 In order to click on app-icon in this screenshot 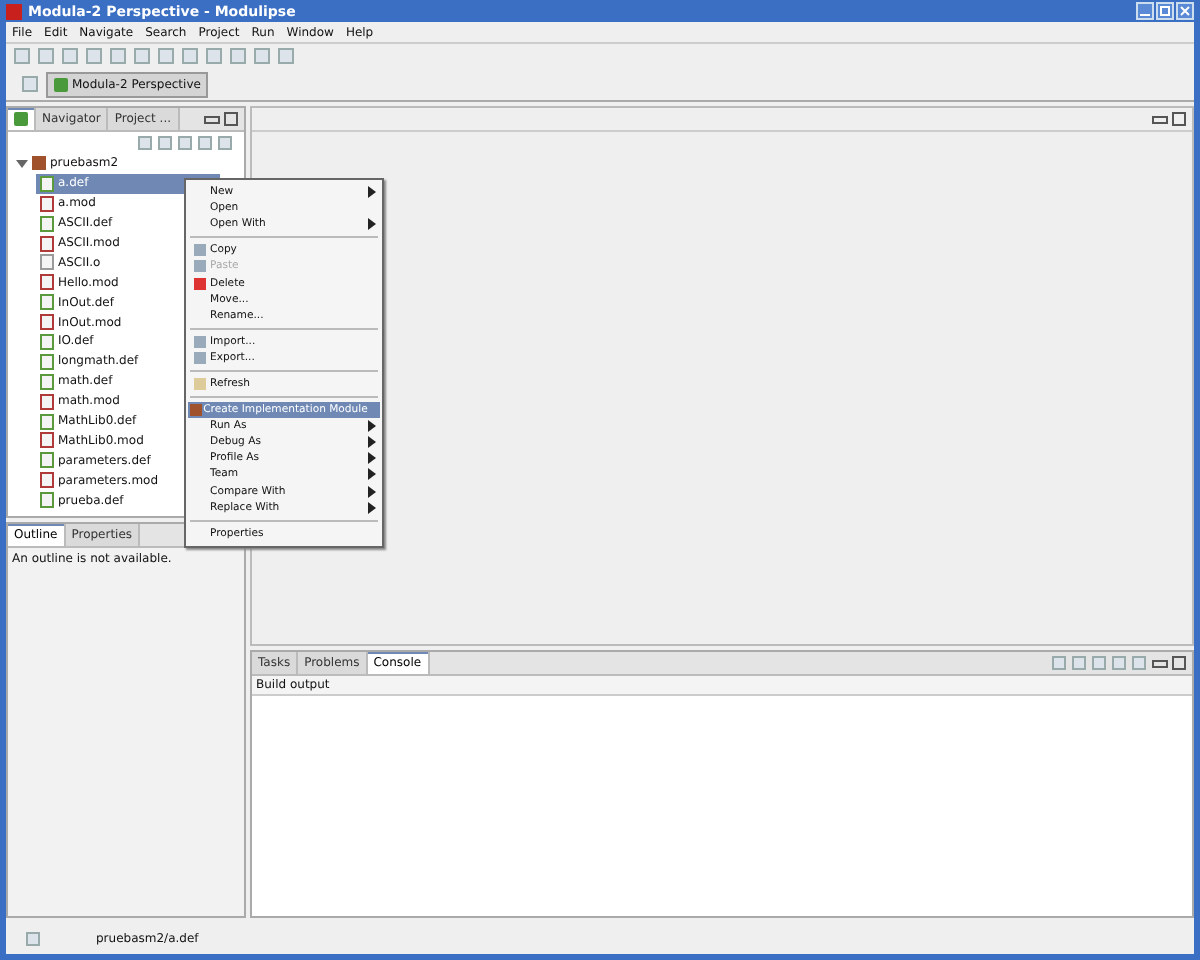, I will do `click(14, 11)`.